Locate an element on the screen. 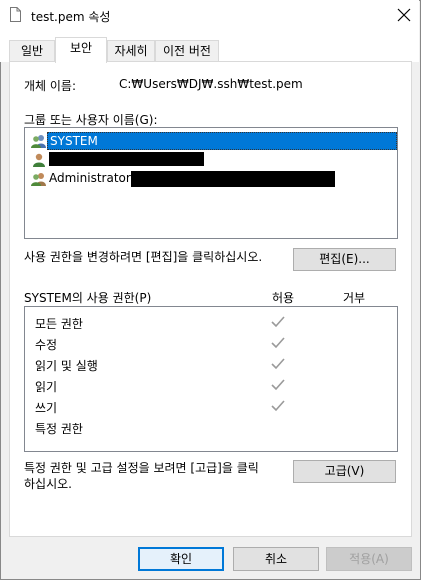 The width and height of the screenshot is (421, 580). edit-hint-text: 사용 권한을 변경하려면 [편집]을 클릭하십시오. is located at coordinates (143, 257).